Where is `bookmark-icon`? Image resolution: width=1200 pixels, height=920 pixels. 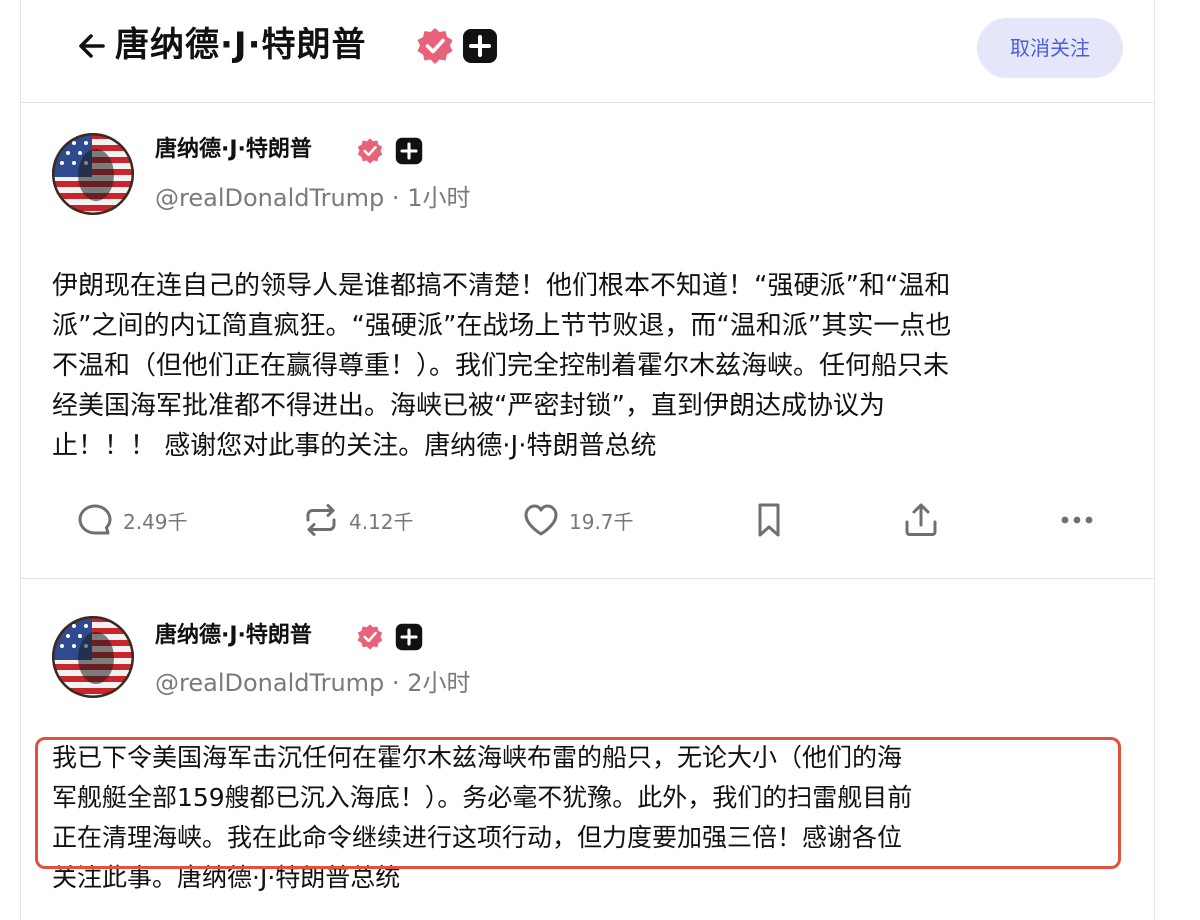 bookmark-icon is located at coordinates (769, 520).